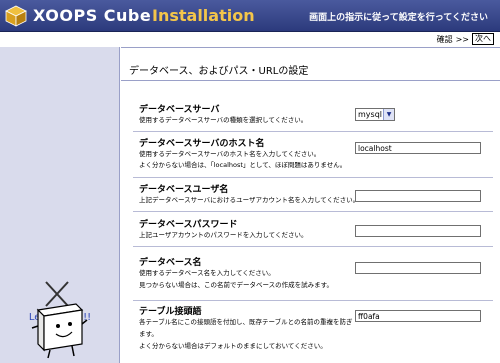 This screenshot has width=500, height=363. I want to click on next-button: 次へ, so click(483, 39).